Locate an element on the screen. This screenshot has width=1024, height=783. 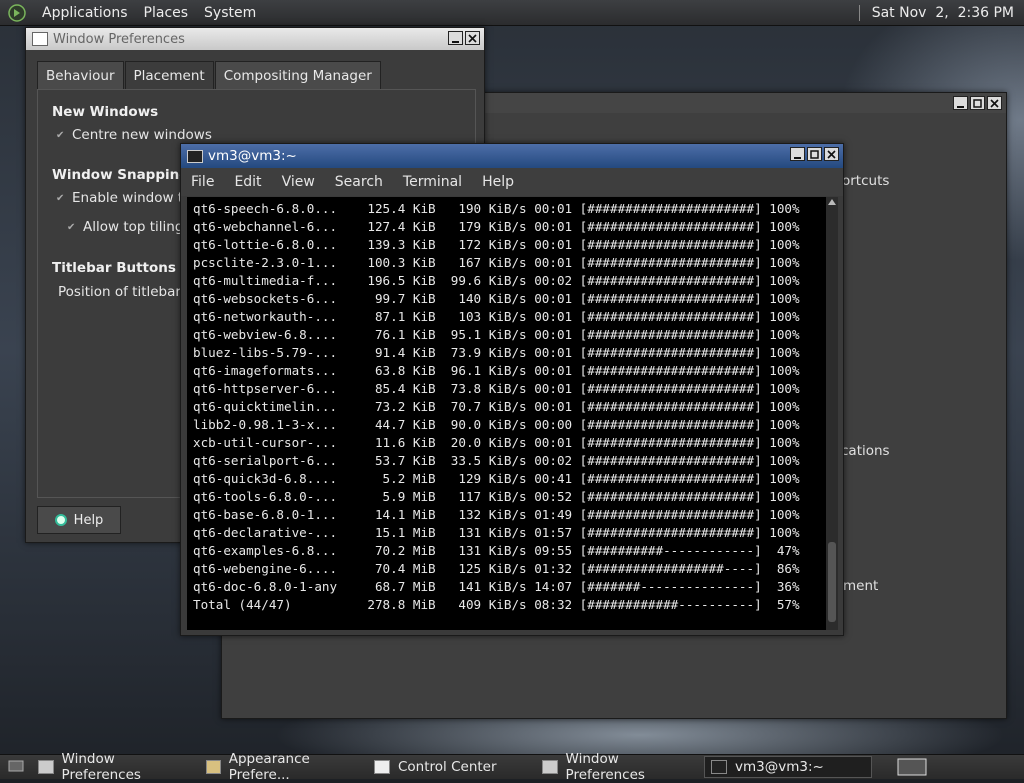
enable-window-tiling-checkbox: ✔ Enable window tili is located at coordinates (125, 198).